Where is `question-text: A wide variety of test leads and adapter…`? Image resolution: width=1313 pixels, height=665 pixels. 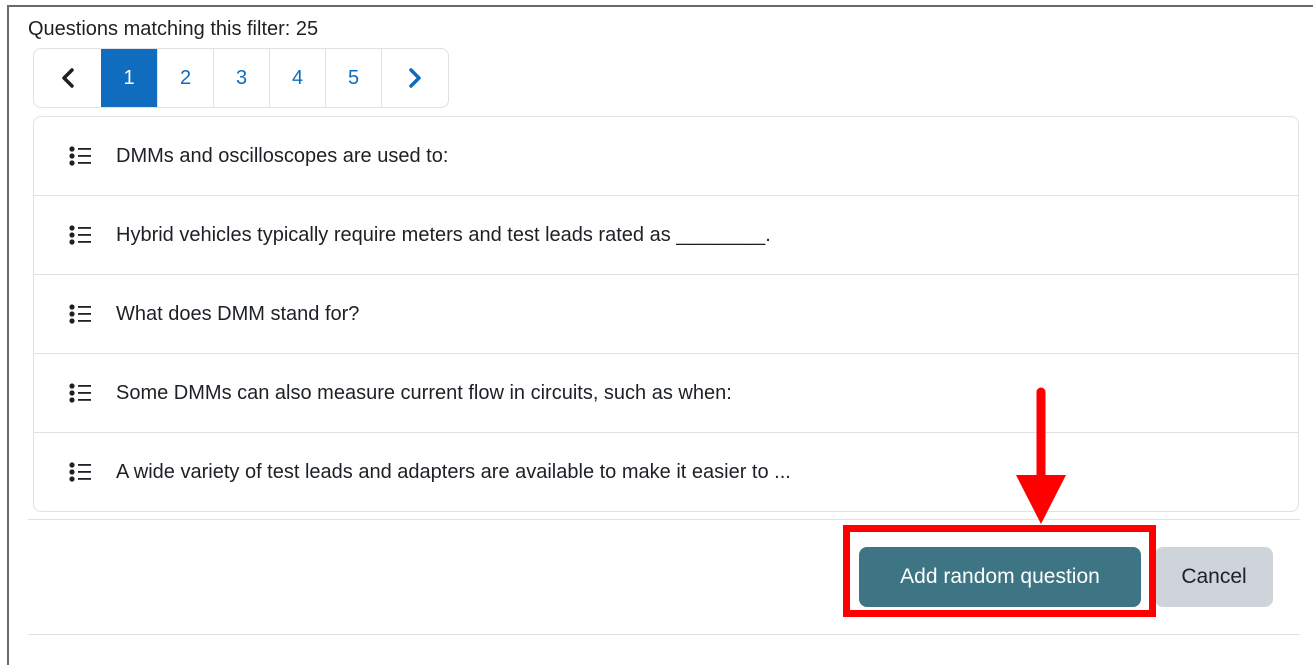
question-text: A wide variety of test leads and adapter… is located at coordinates (453, 471).